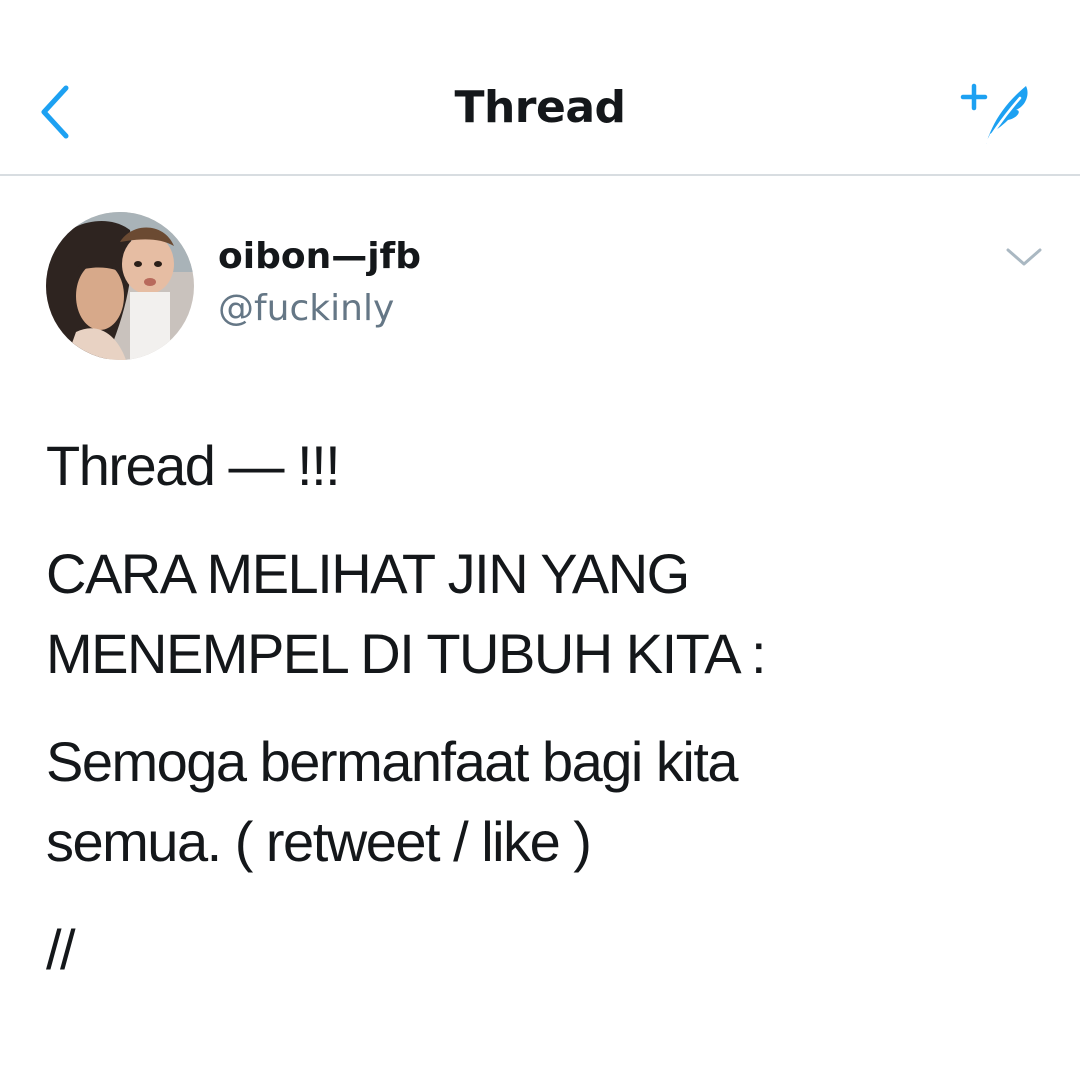  I want to click on chevron-down-icon, so click(1024, 257).